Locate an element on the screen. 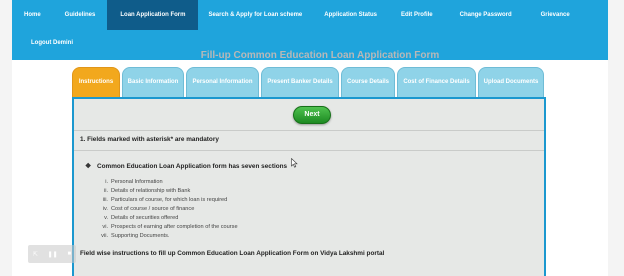 The width and height of the screenshot is (624, 276). tab-label: Instructions is located at coordinates (96, 82).